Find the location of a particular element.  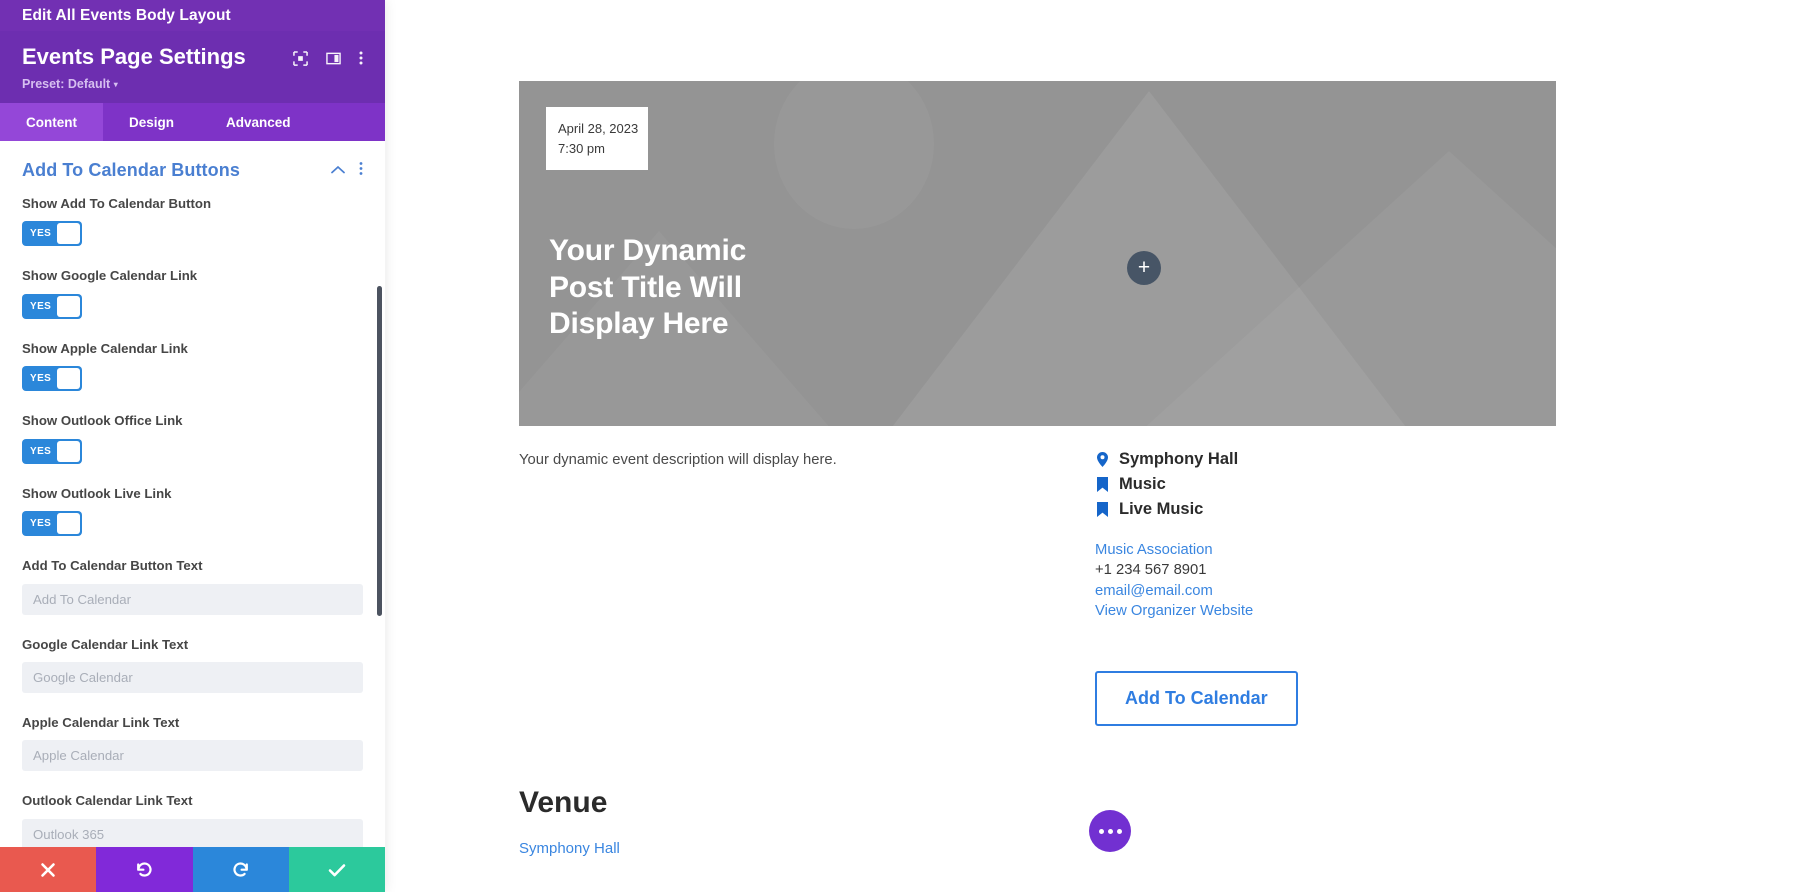

panel-header-icons is located at coordinates (328, 58).